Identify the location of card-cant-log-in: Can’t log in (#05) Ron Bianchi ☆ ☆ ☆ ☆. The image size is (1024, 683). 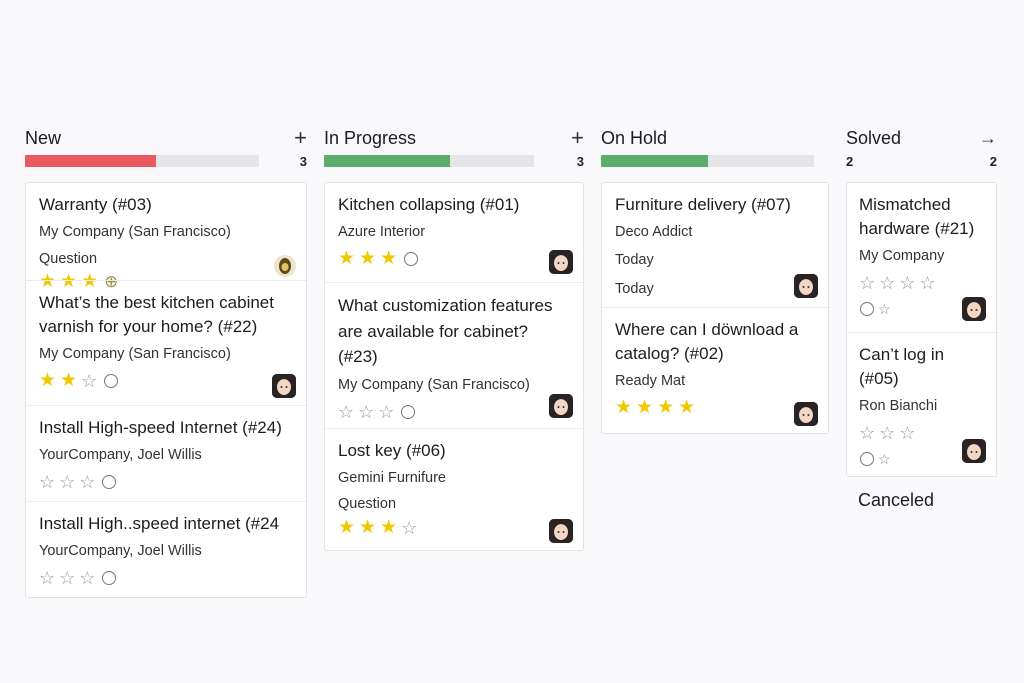
(921, 404).